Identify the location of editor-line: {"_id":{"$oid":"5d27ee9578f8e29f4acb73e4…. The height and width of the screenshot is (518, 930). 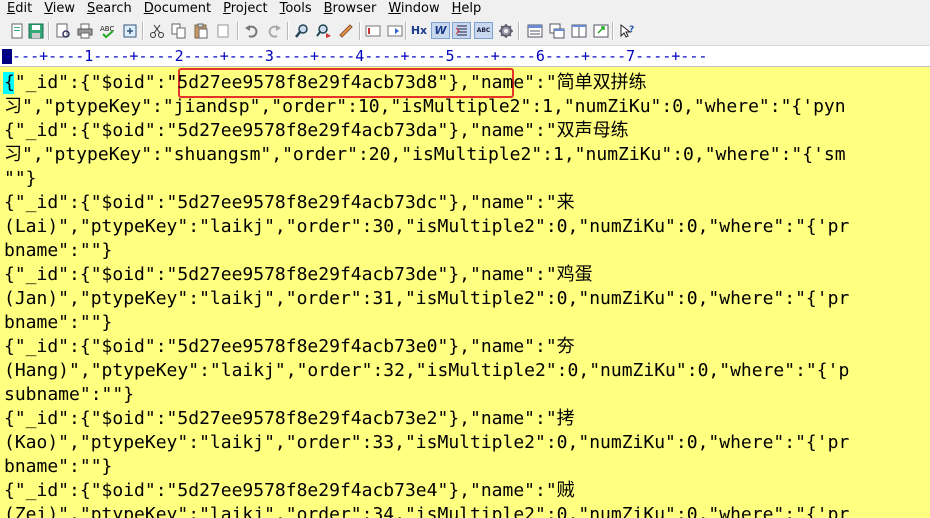
(289, 490).